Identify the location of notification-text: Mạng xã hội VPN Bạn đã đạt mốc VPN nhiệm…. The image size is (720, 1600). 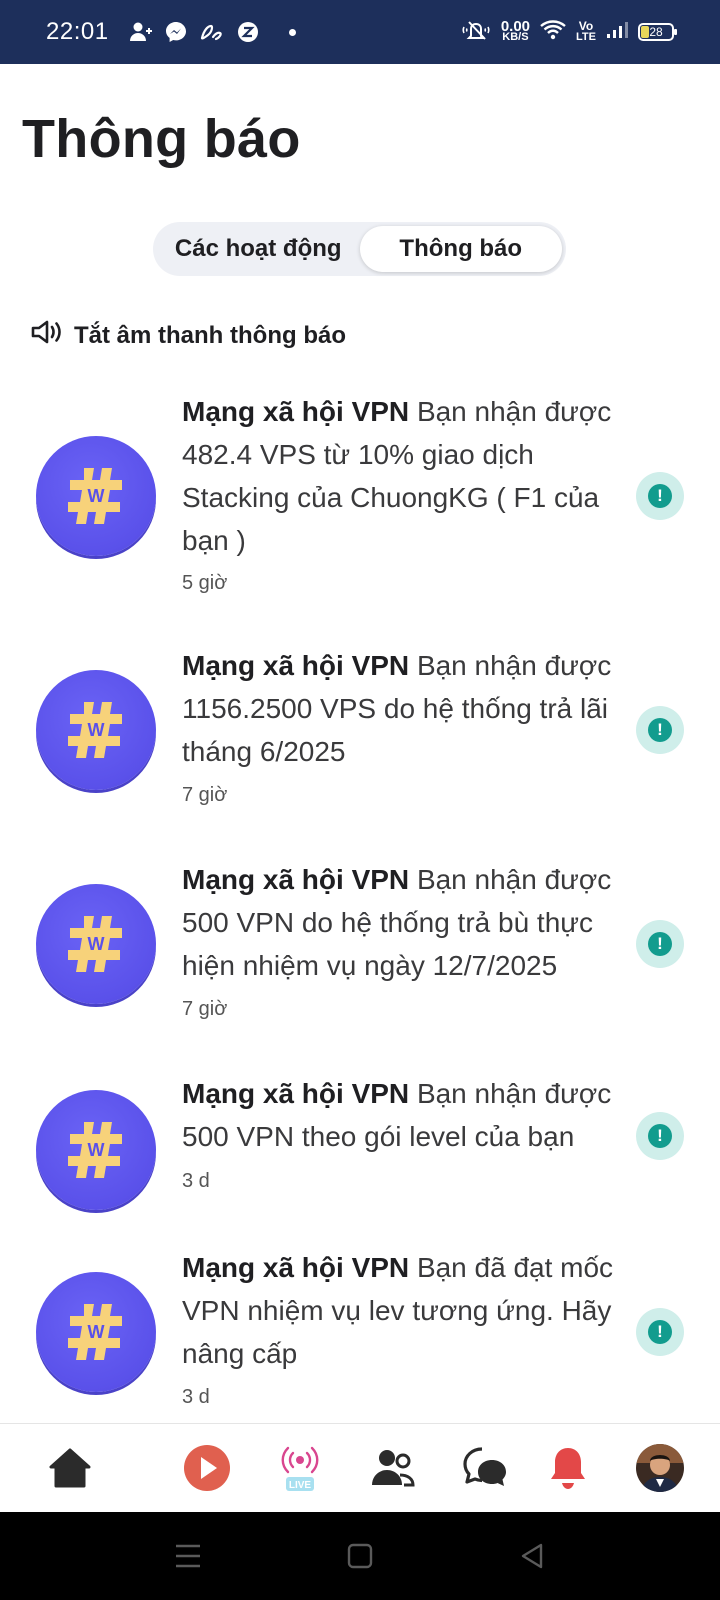
(402, 1310).